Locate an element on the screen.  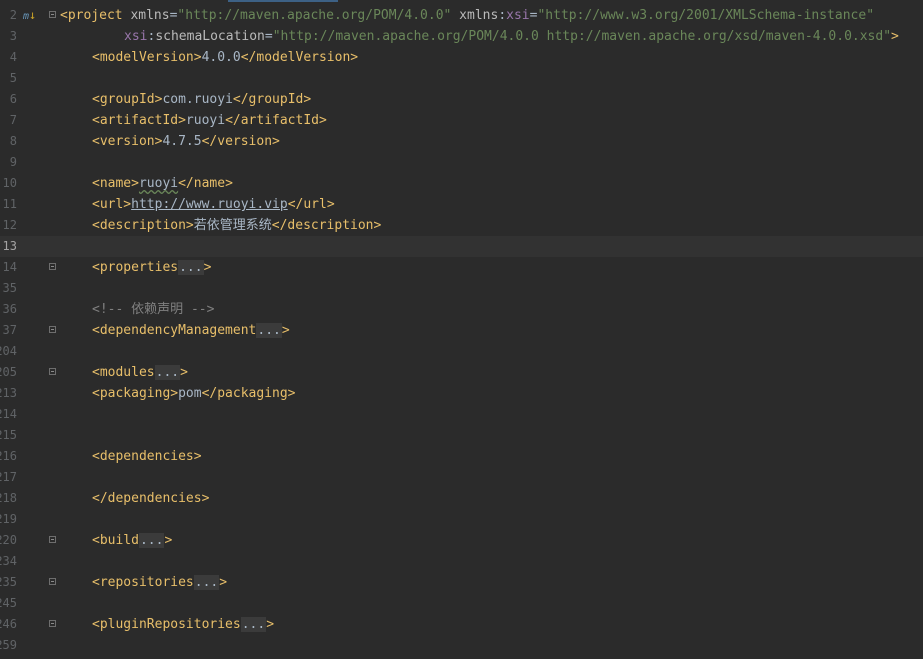
code-line: 246 <pluginRepositories...> is located at coordinates (461, 624).